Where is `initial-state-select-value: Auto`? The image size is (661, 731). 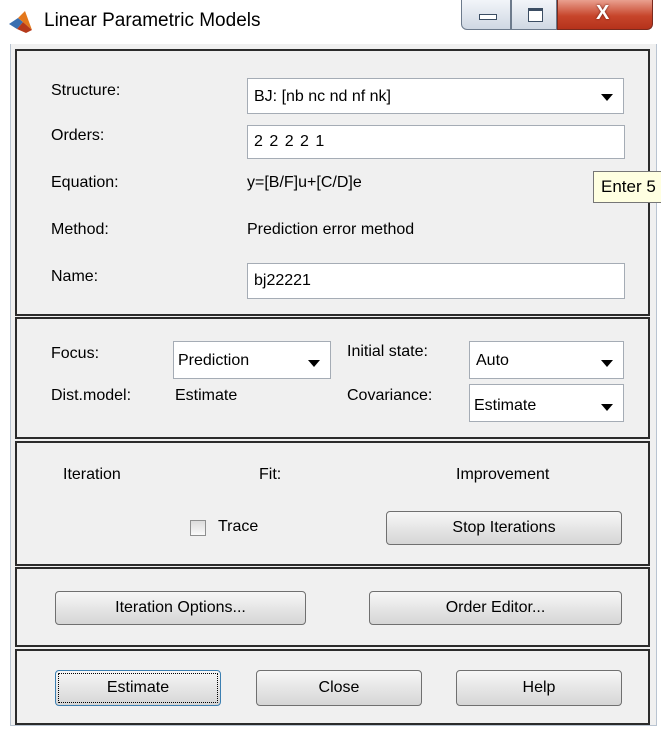
initial-state-select-value: Auto is located at coordinates (492, 360).